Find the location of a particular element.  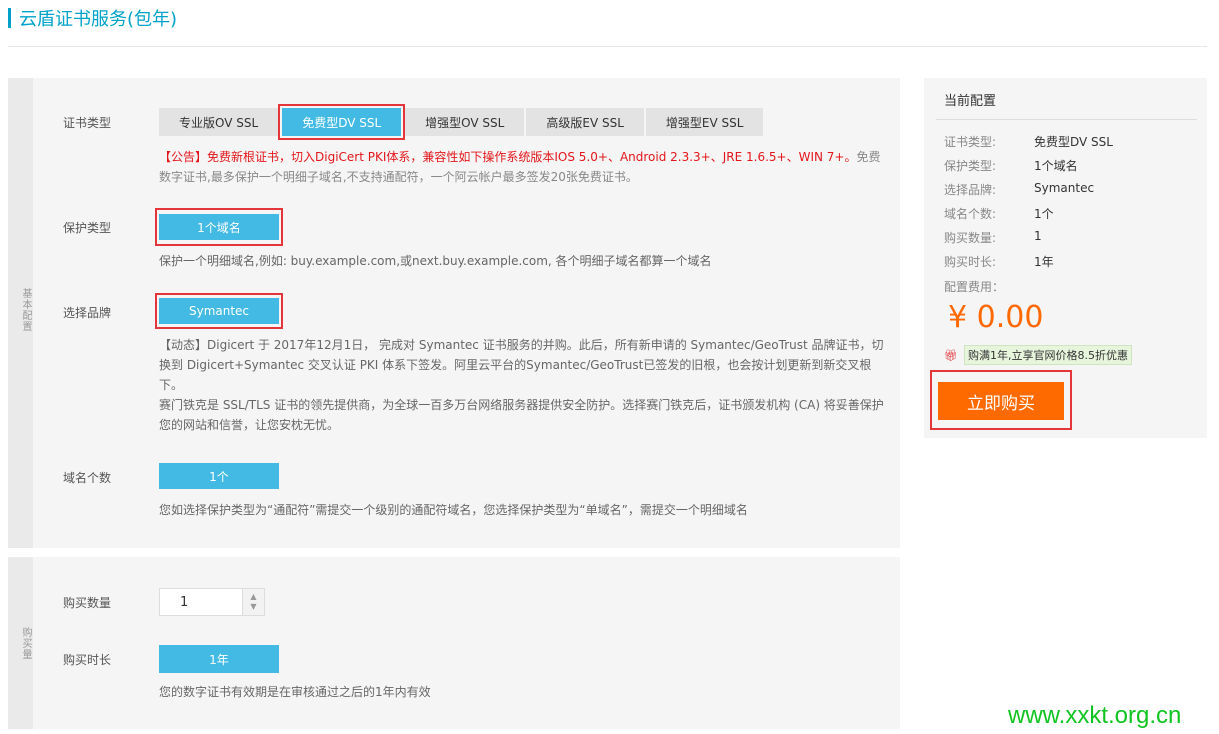

brand-label: 选择品牌 is located at coordinates (87, 313).